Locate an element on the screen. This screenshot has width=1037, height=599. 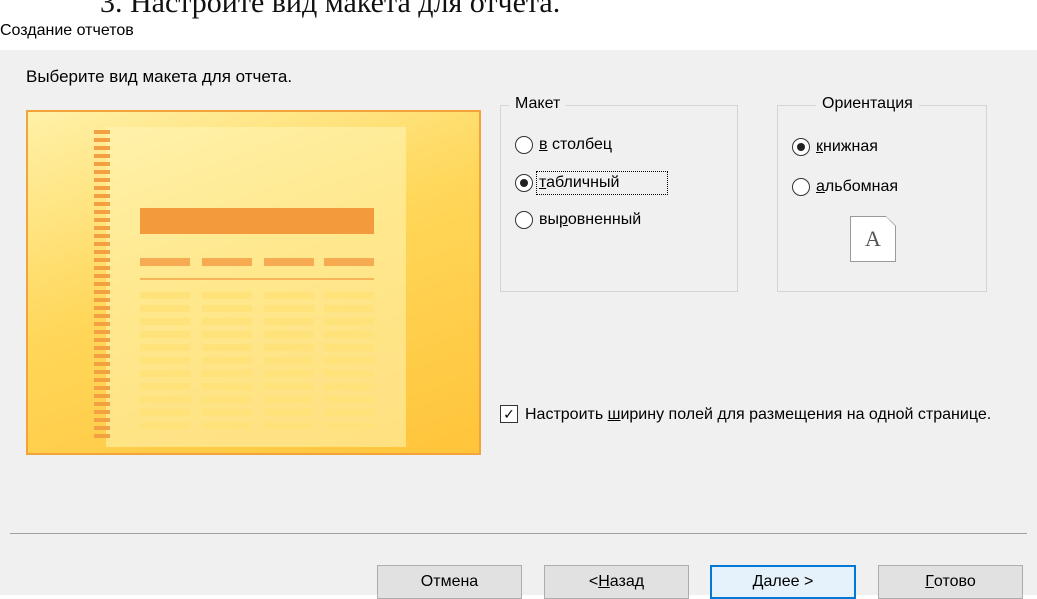
document-caption: 3. Настройте вид макета для отчета. is located at coordinates (330, 9).